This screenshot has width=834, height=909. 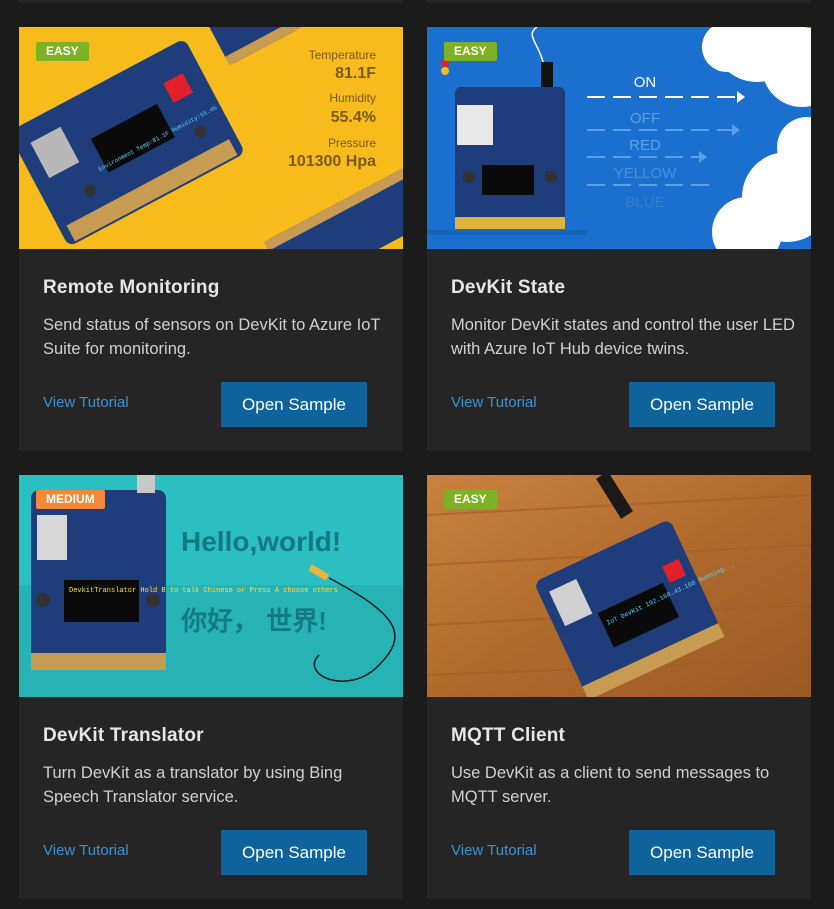 What do you see at coordinates (352, 143) in the screenshot?
I see `pressure-label: Pressure` at bounding box center [352, 143].